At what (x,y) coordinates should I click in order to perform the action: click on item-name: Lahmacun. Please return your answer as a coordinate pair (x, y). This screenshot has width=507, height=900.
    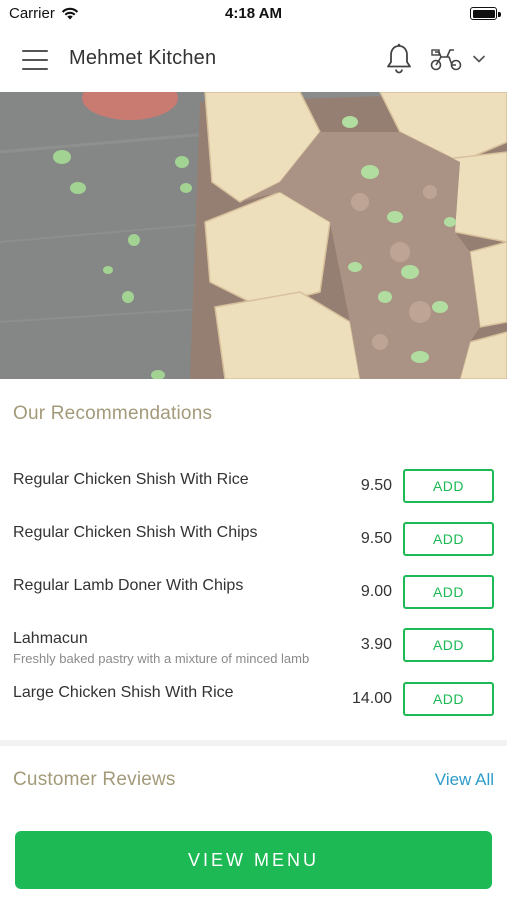
    Looking at the image, I should click on (50, 638).